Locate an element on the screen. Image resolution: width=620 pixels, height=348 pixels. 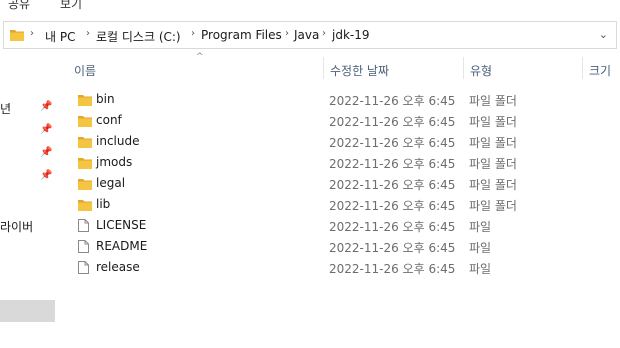
breadcrumb-program-files: Program Files is located at coordinates (241, 35).